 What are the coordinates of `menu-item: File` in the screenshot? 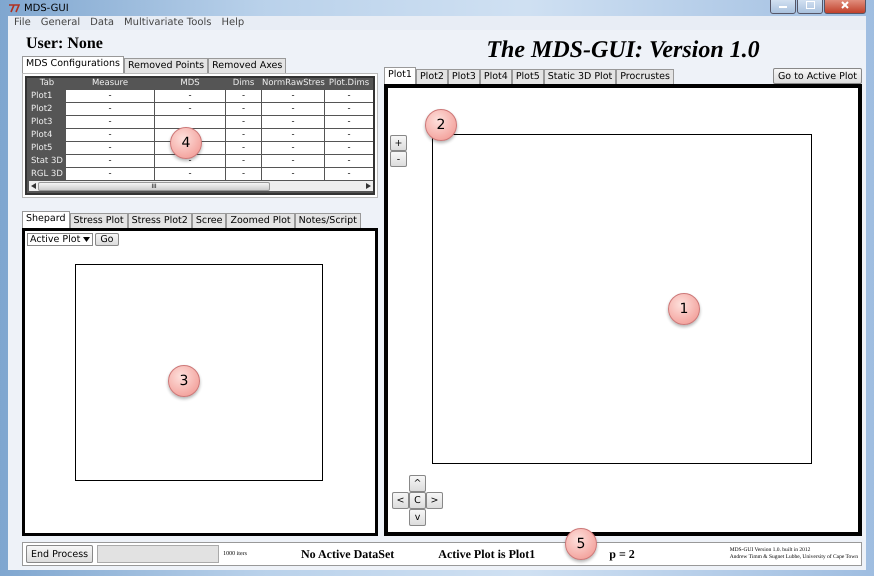 It's located at (22, 23).